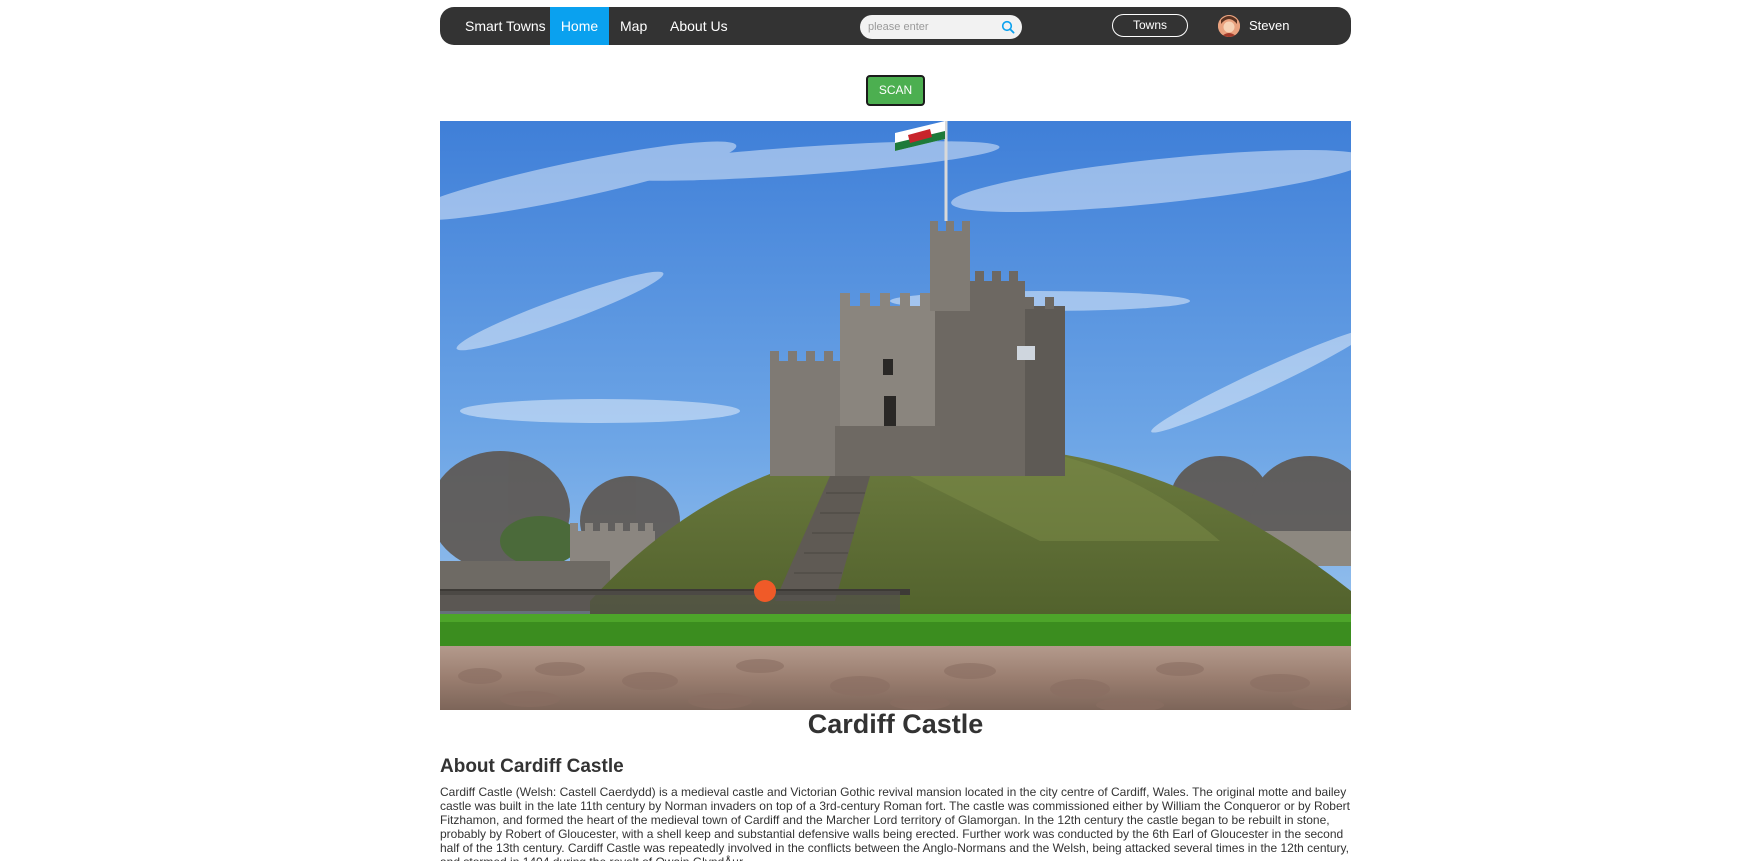  I want to click on page-title: Cardiff Castle, so click(895, 724).